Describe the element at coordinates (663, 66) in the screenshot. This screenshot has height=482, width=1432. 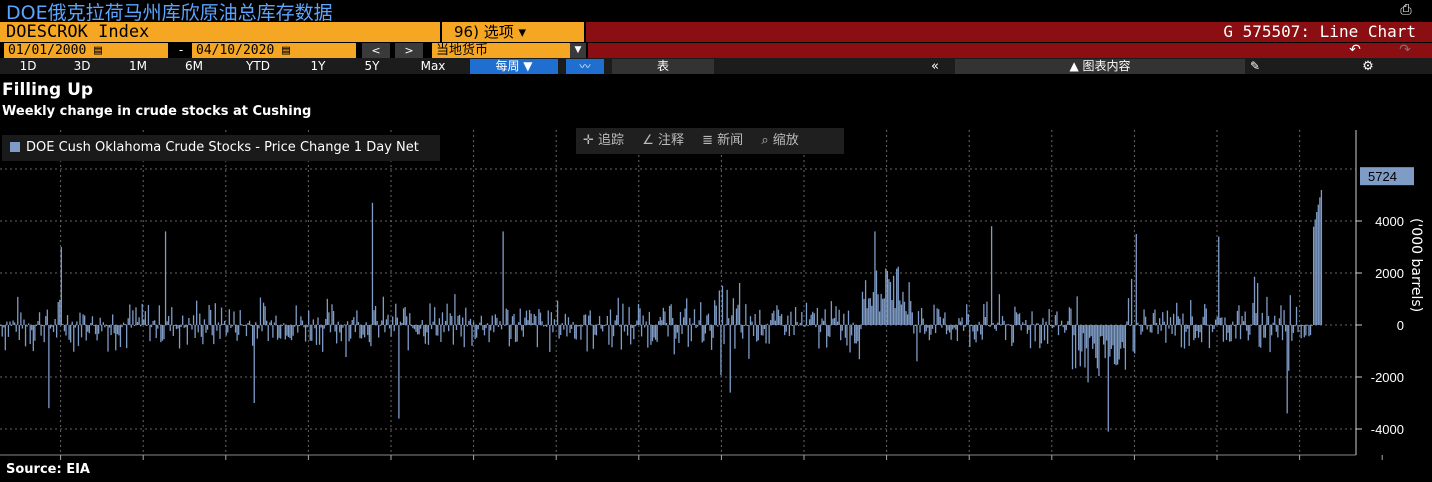
I see `table-button: 表` at that location.